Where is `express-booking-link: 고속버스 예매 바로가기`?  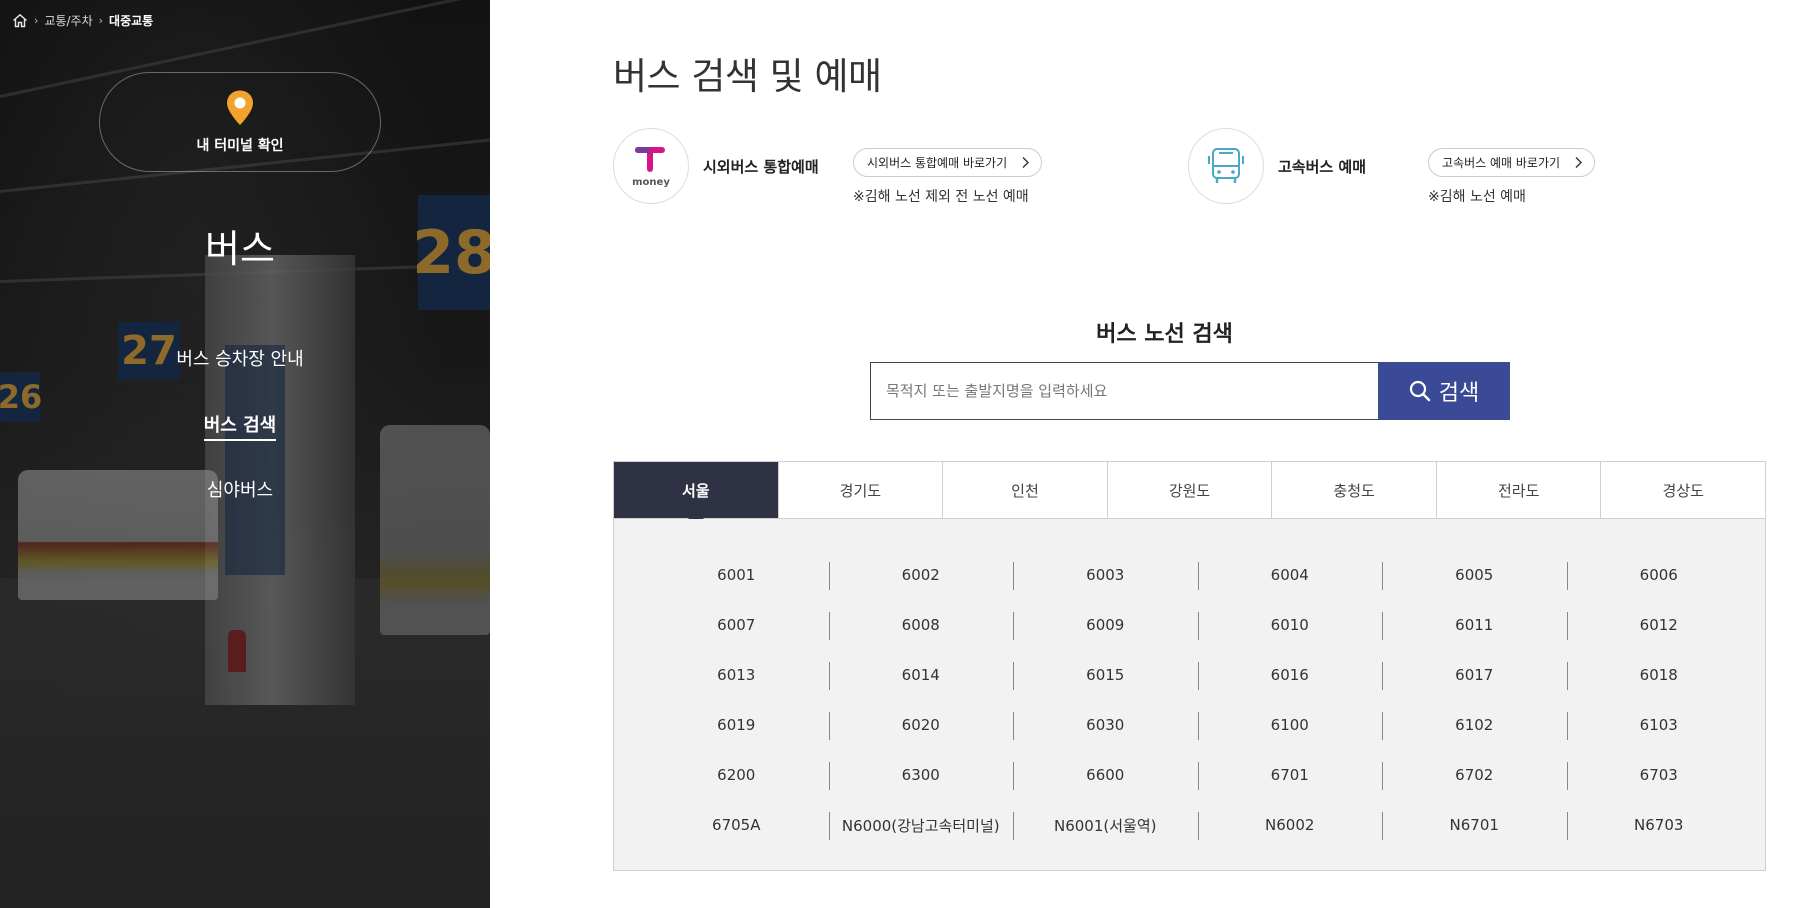
express-booking-link: 고속버스 예매 바로가기 is located at coordinates (1512, 162).